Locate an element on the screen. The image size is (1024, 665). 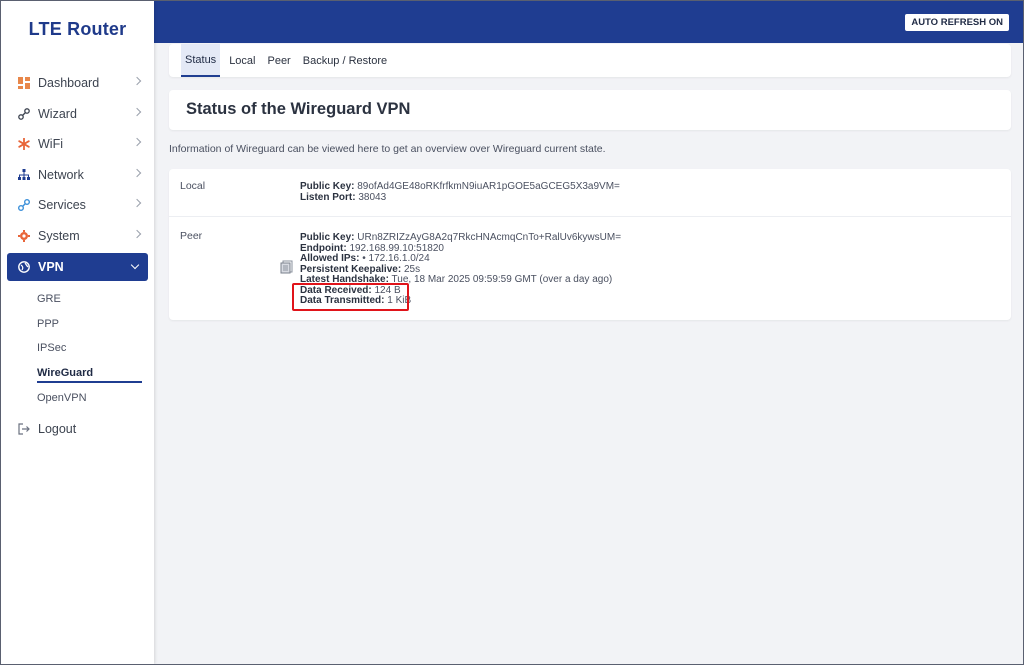
page-title: Status of the Wireguard VPN is located at coordinates (298, 109).